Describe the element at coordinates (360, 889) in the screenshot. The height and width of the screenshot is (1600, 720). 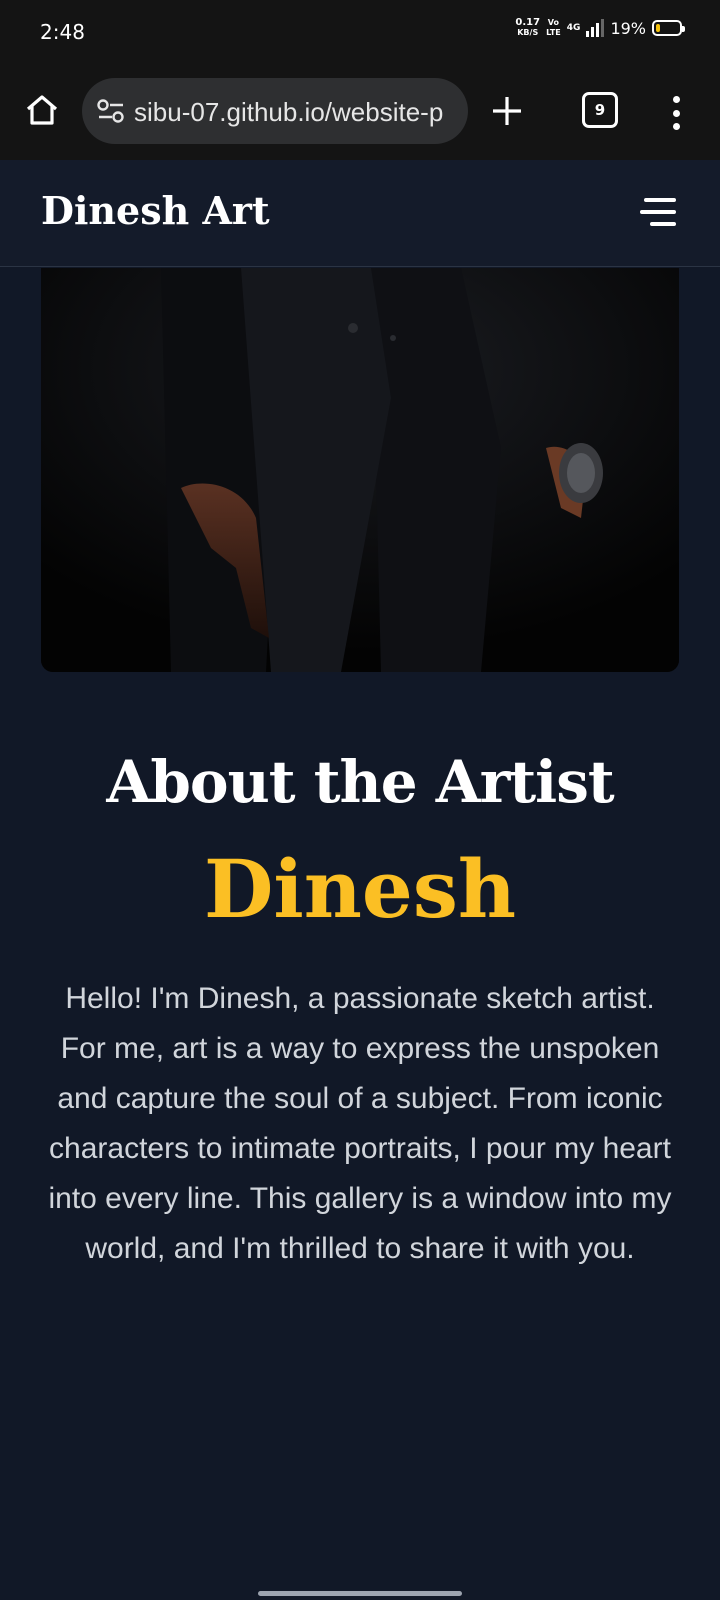
I see `artist-name: Dinesh` at that location.